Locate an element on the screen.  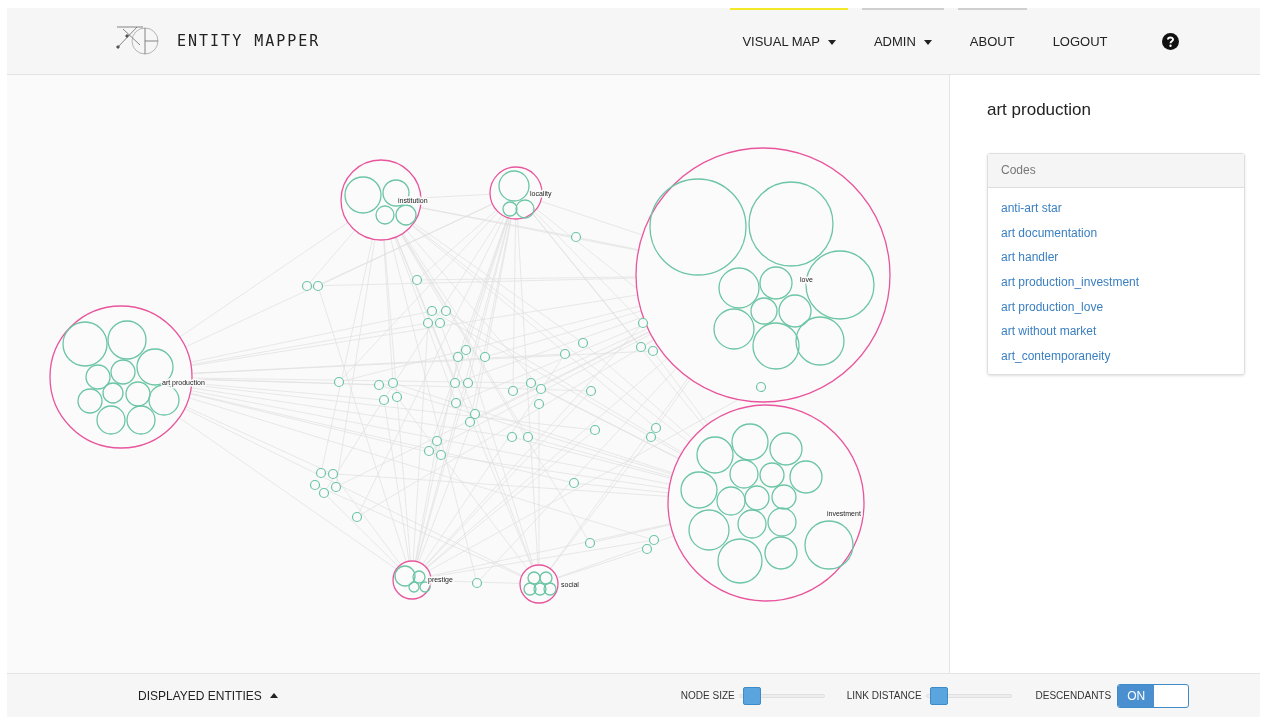
app-title: ENTITY MAPPER is located at coordinates (249, 41).